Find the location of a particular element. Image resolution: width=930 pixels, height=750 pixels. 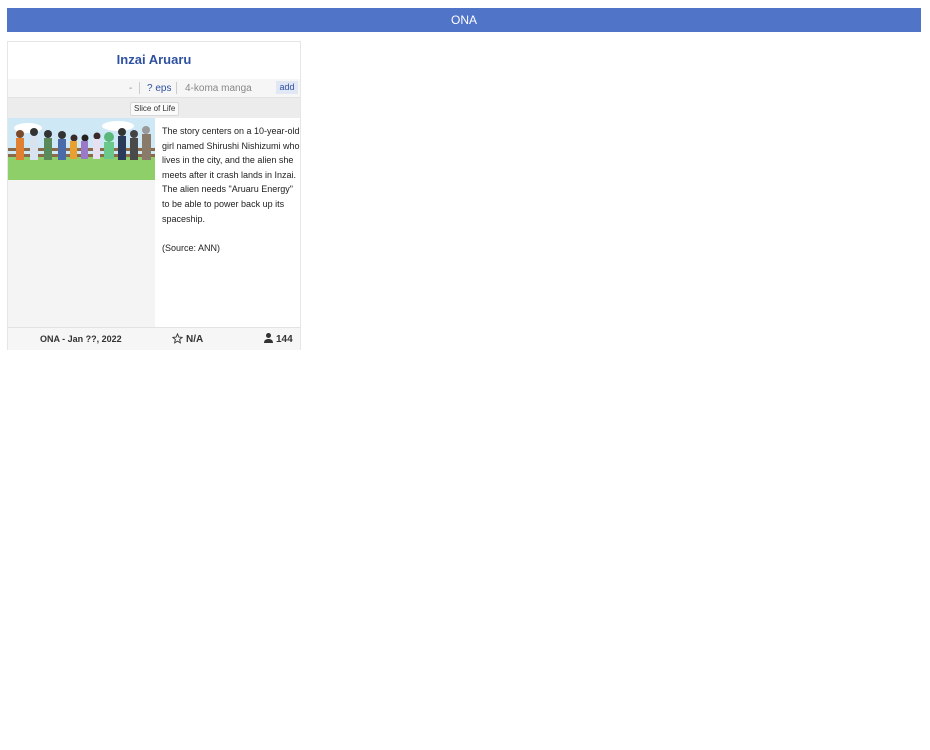

score: N/A is located at coordinates (187, 338).